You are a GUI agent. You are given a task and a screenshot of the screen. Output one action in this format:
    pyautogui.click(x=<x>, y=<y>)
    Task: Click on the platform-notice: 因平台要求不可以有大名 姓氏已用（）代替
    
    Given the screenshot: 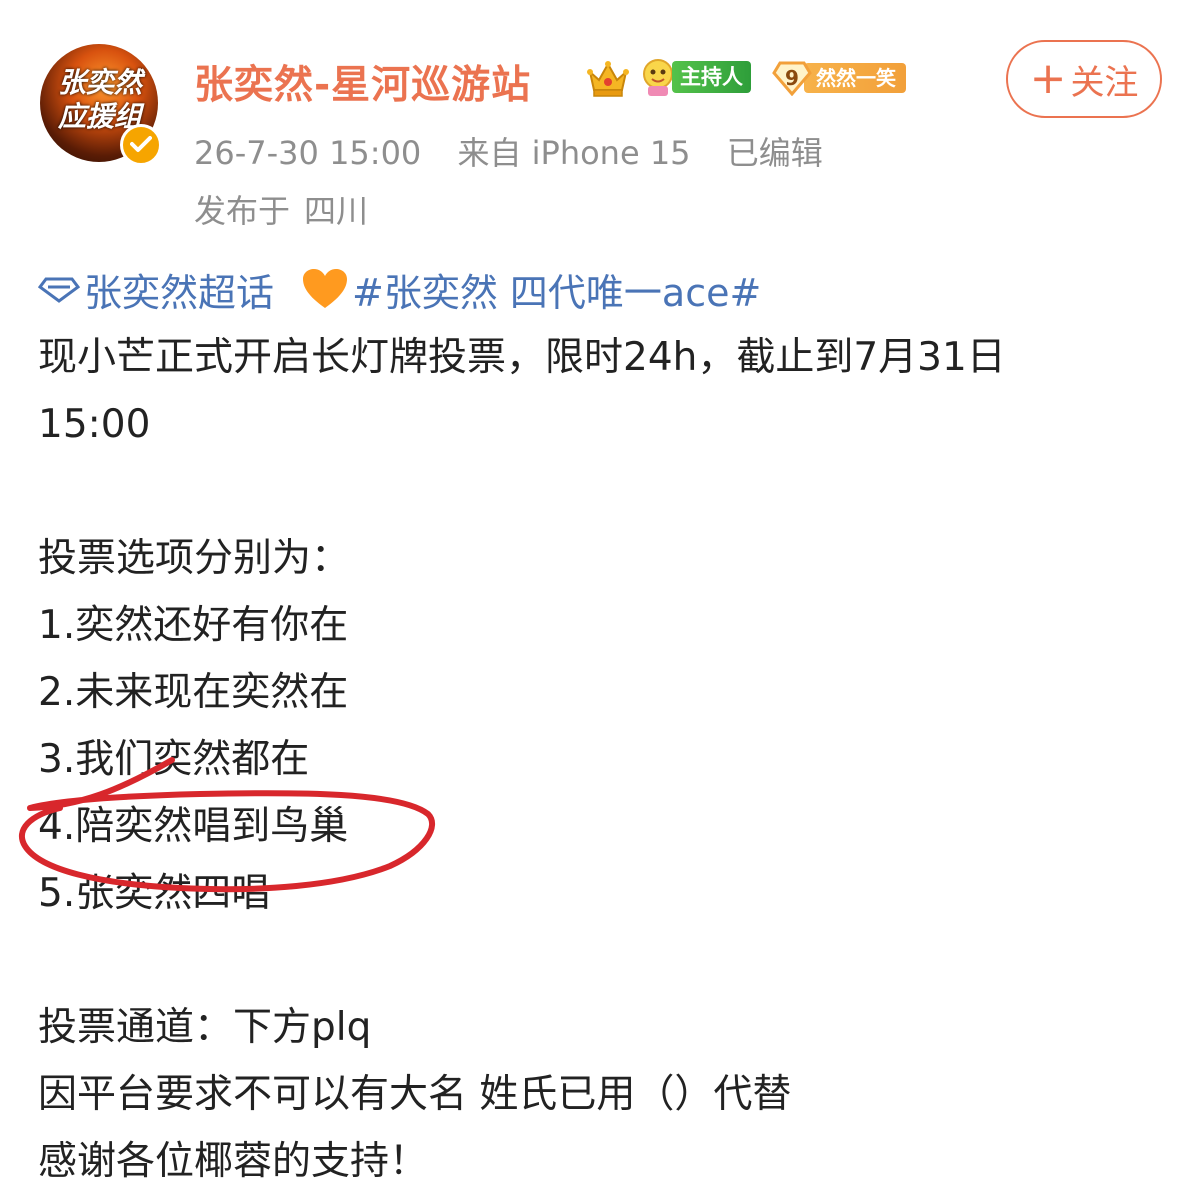 What is the action you would take?
    pyautogui.click(x=415, y=1094)
    